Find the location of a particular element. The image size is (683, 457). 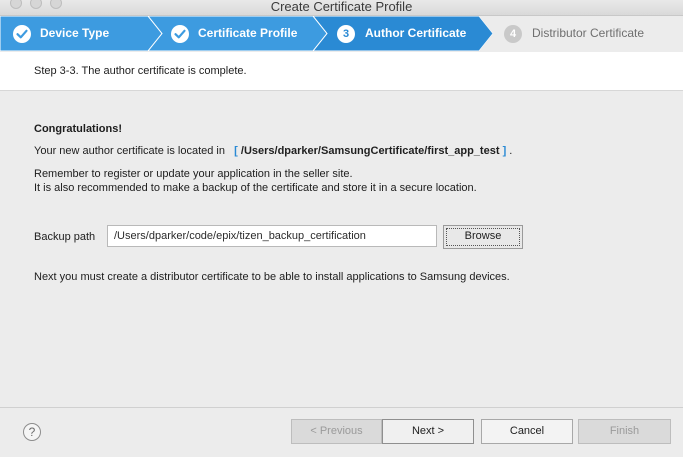

button-bar: ? < Previous Next > Cancel Finish is located at coordinates (341, 432).